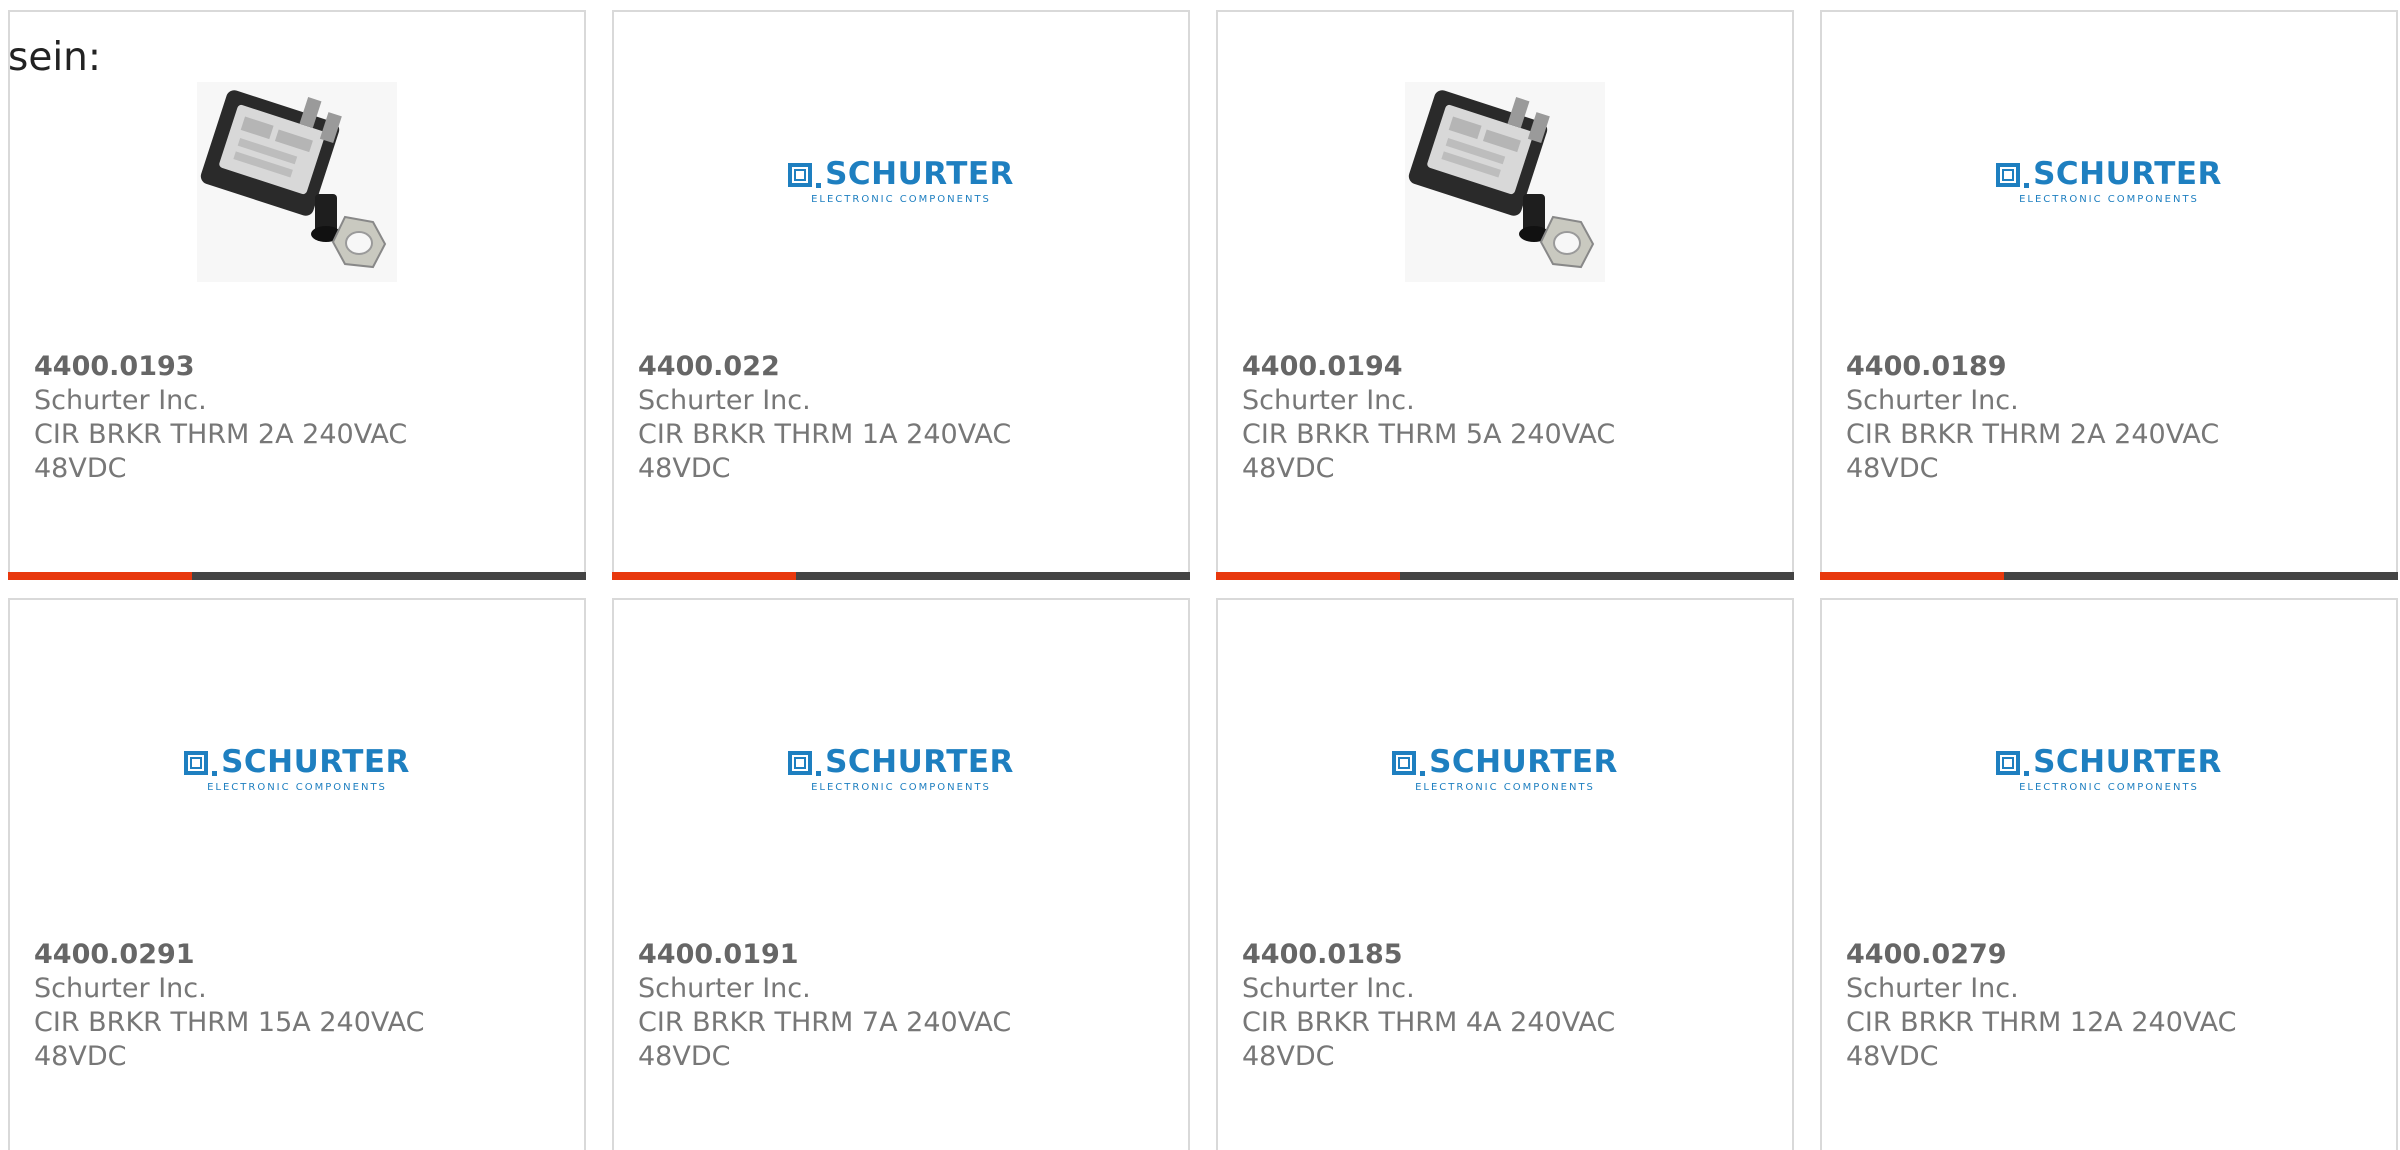 The image size is (2400, 1150). I want to click on product-description: CIR BRKR THRM 15A 240VAC 48VDC, so click(229, 1039).